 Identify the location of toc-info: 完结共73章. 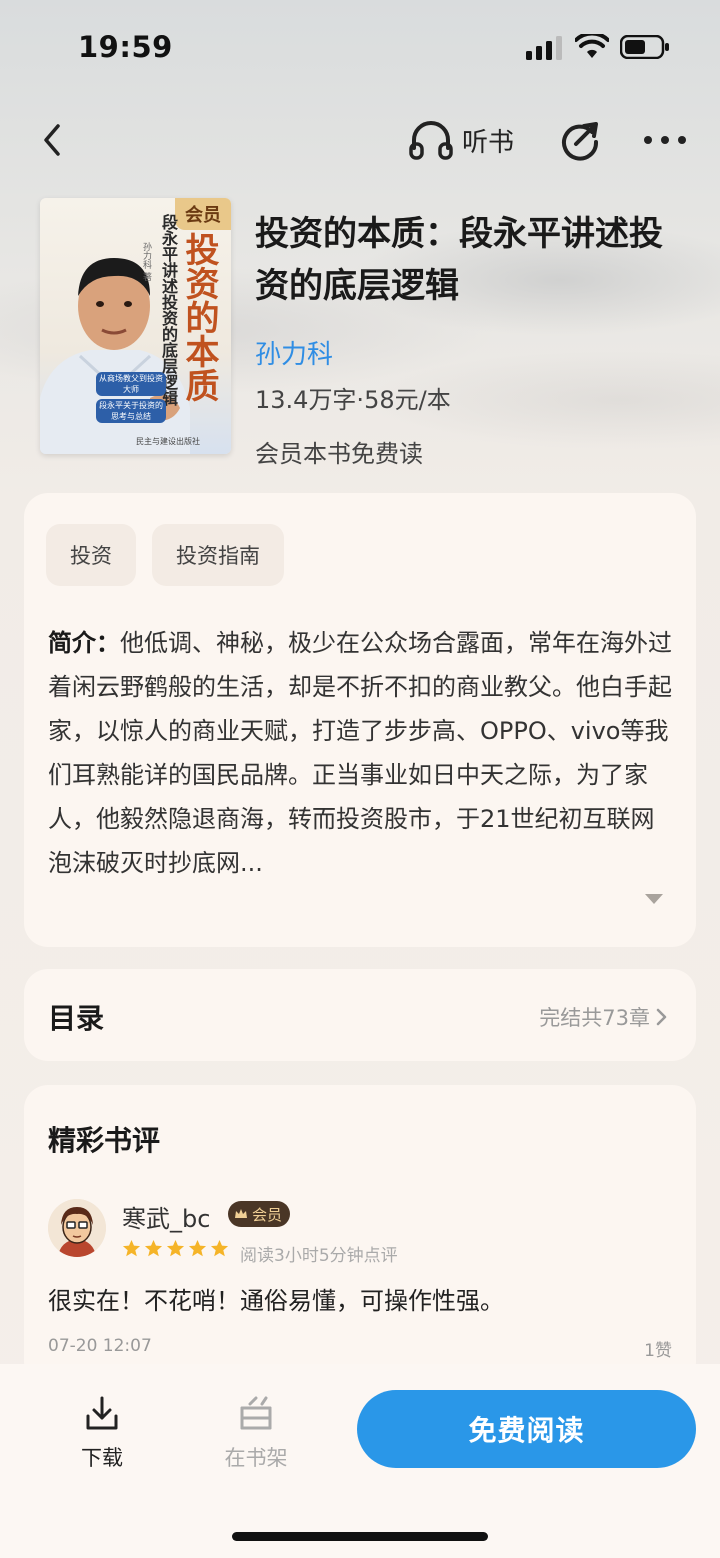
(603, 1017).